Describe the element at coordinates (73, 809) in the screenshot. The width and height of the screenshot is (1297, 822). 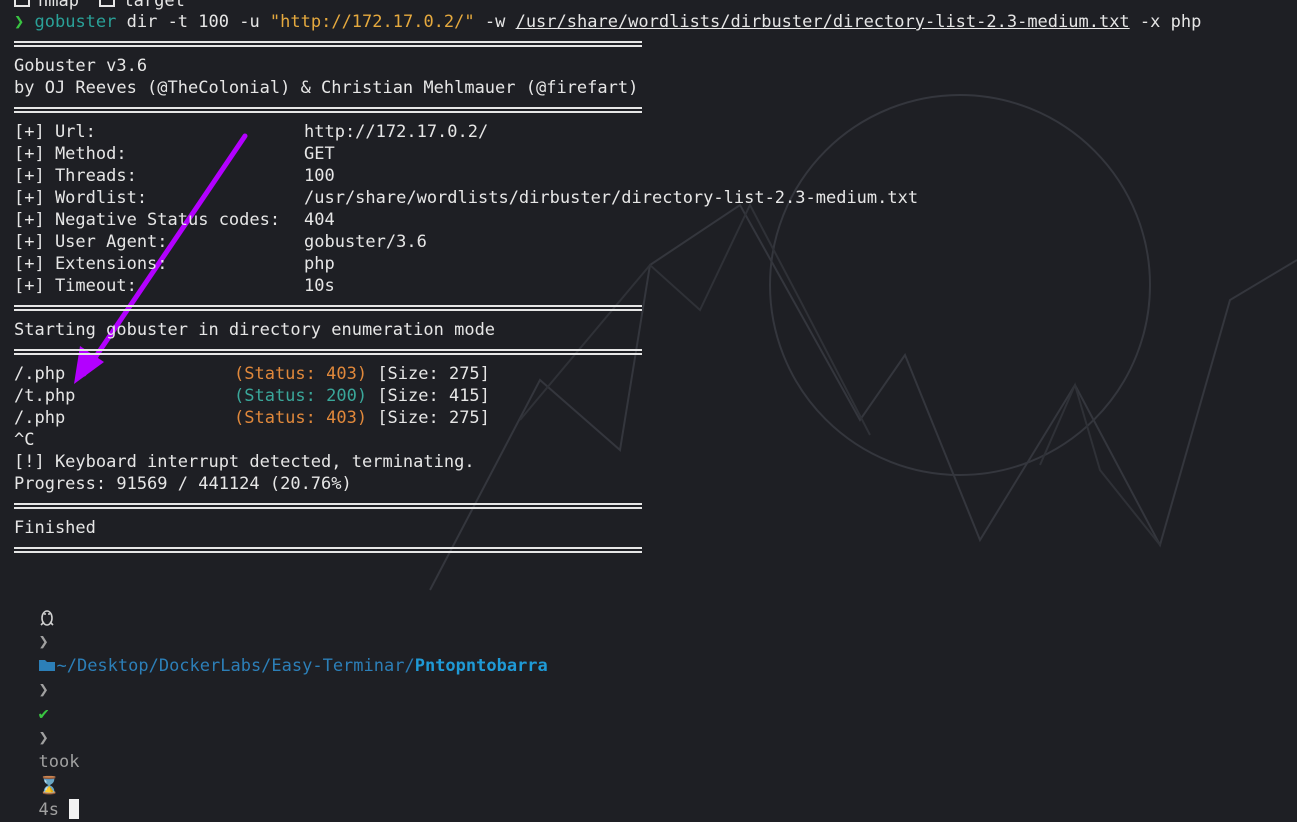
I see `terminal-cursor` at that location.